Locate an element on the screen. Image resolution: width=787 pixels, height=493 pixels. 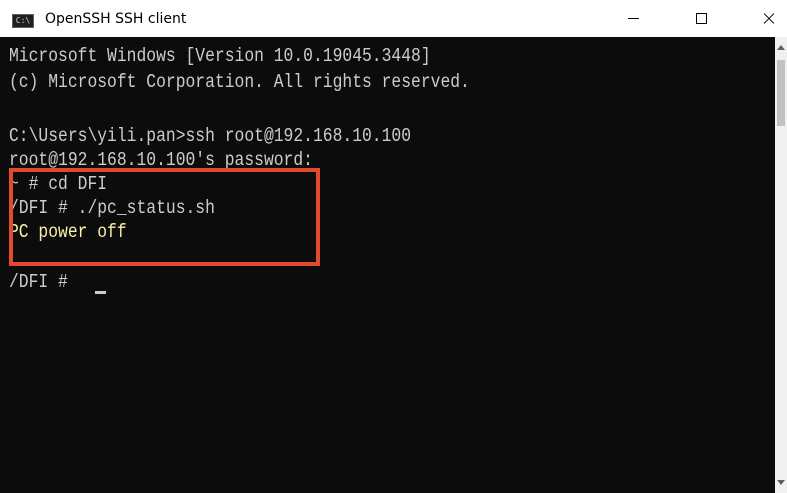
annotation-highlight-box is located at coordinates (164, 217).